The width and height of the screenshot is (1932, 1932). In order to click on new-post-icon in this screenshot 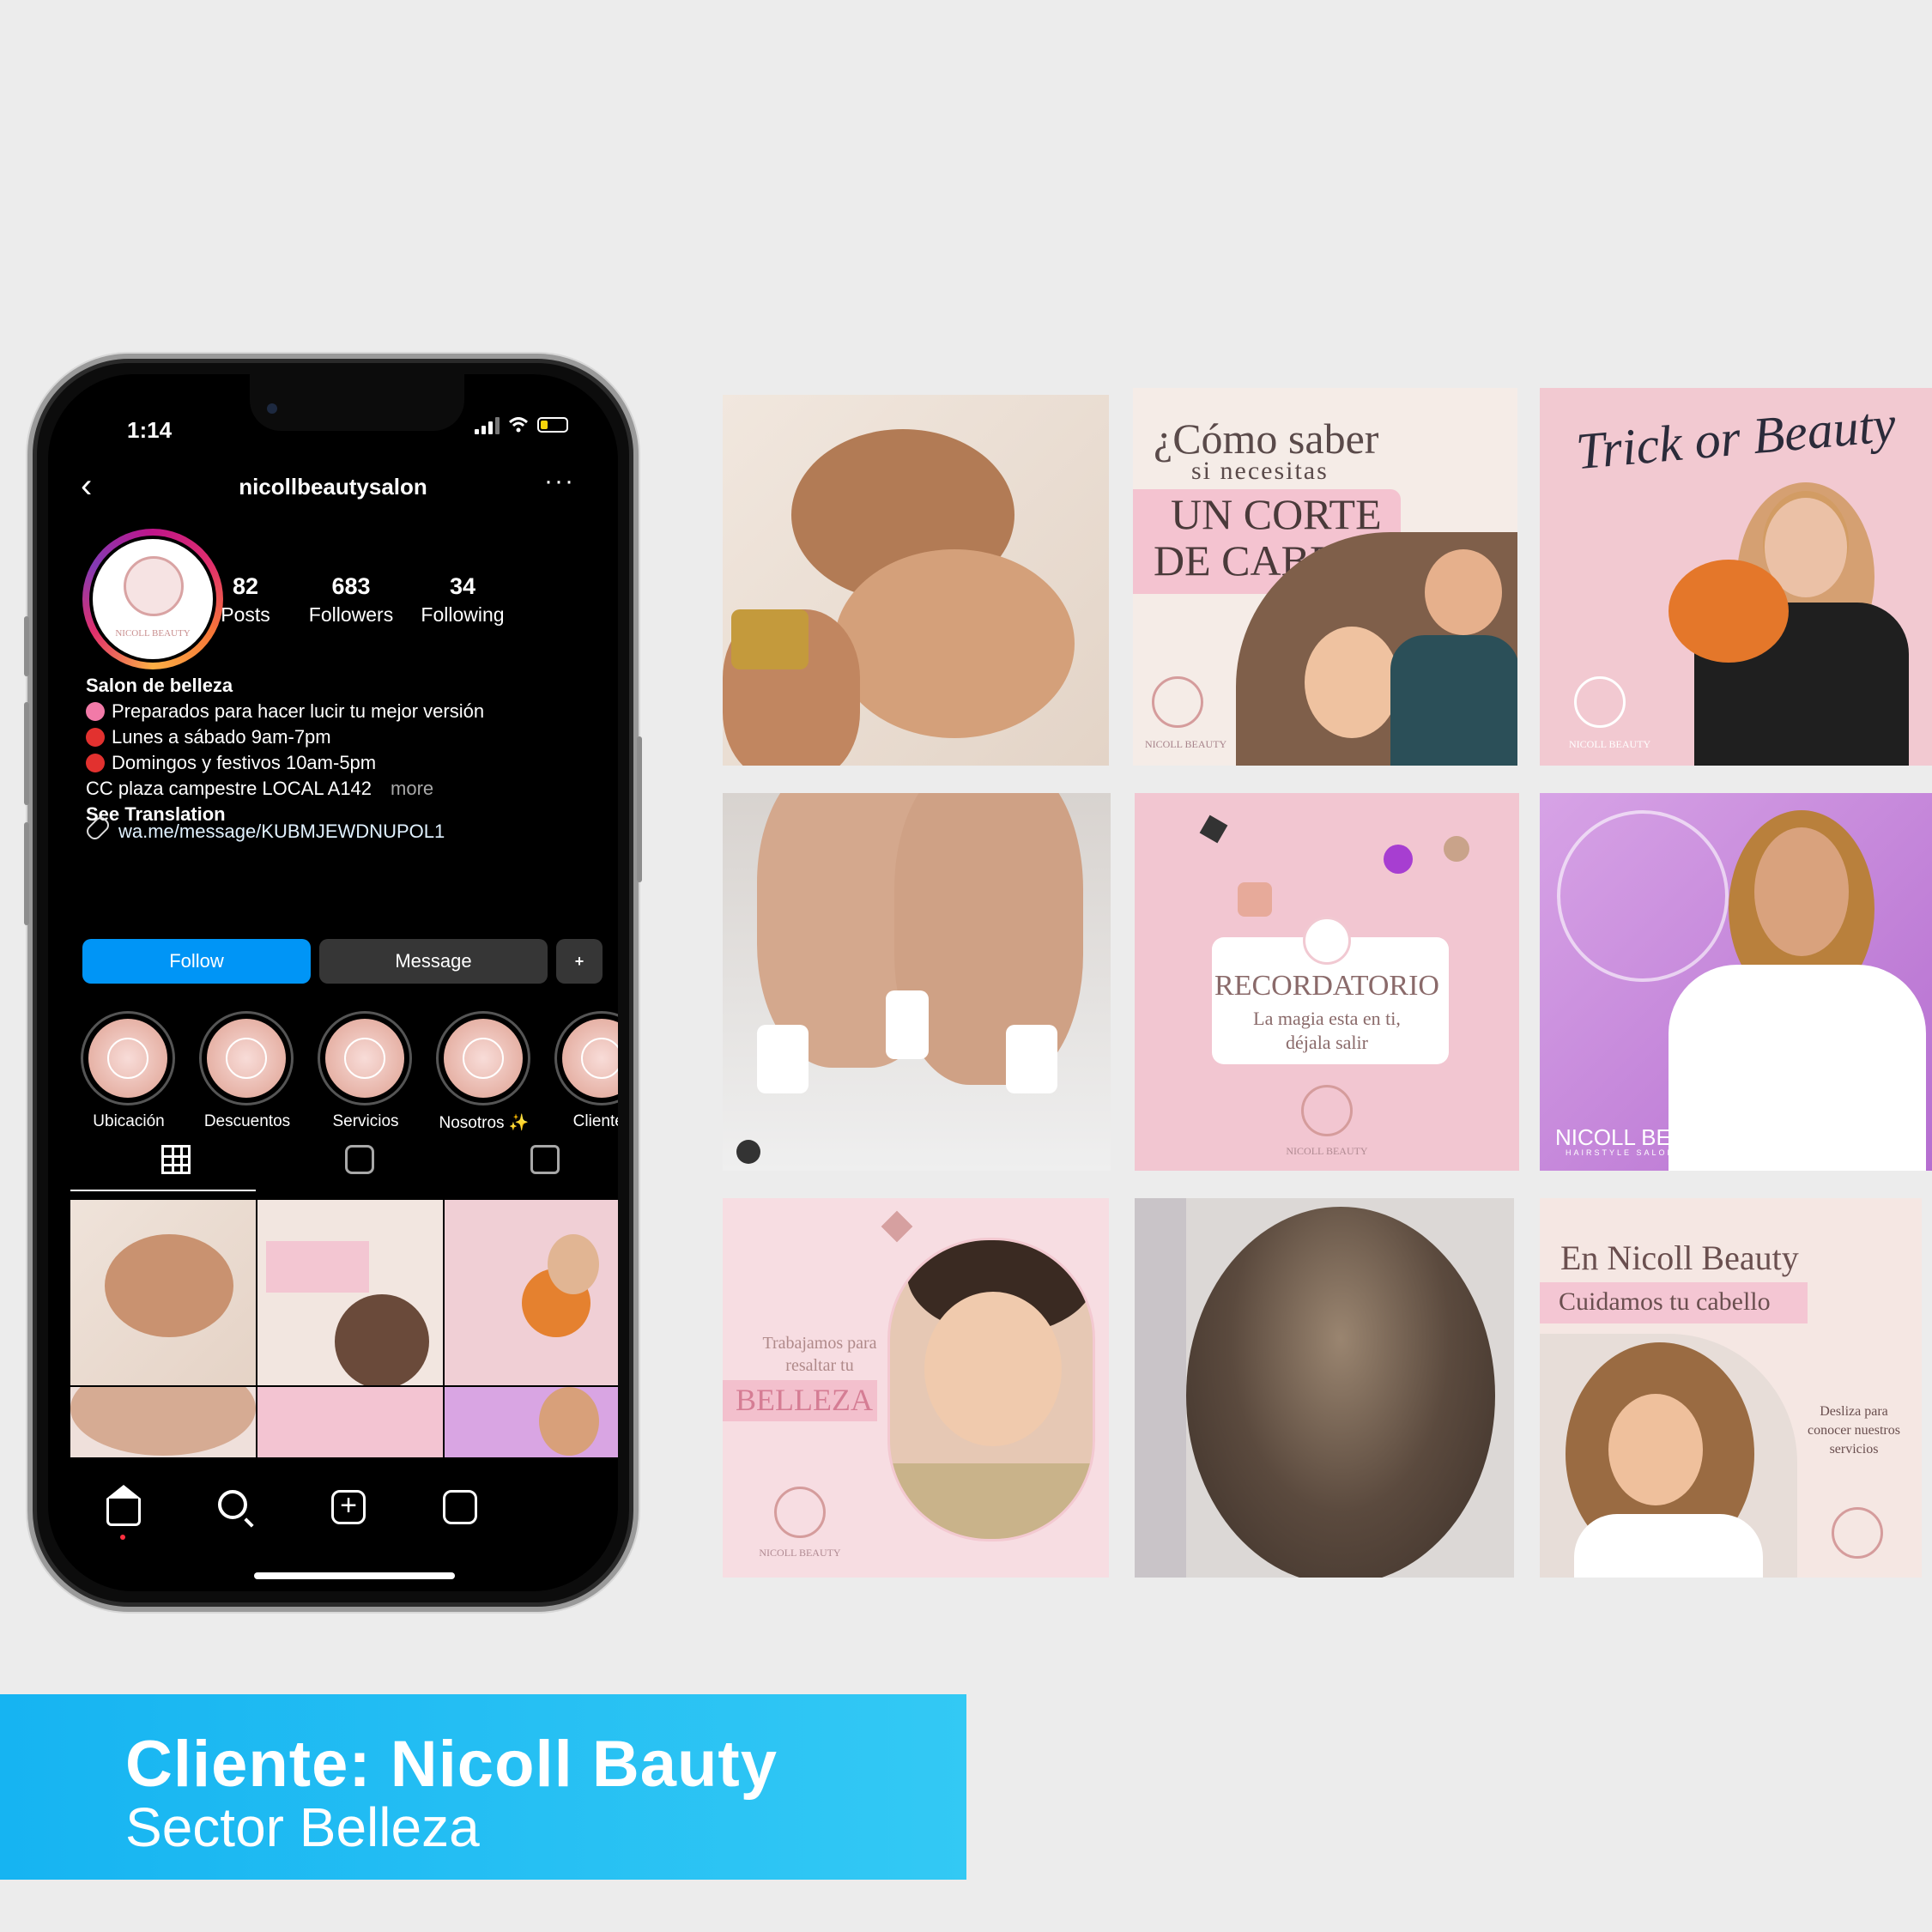, I will do `click(349, 1506)`.